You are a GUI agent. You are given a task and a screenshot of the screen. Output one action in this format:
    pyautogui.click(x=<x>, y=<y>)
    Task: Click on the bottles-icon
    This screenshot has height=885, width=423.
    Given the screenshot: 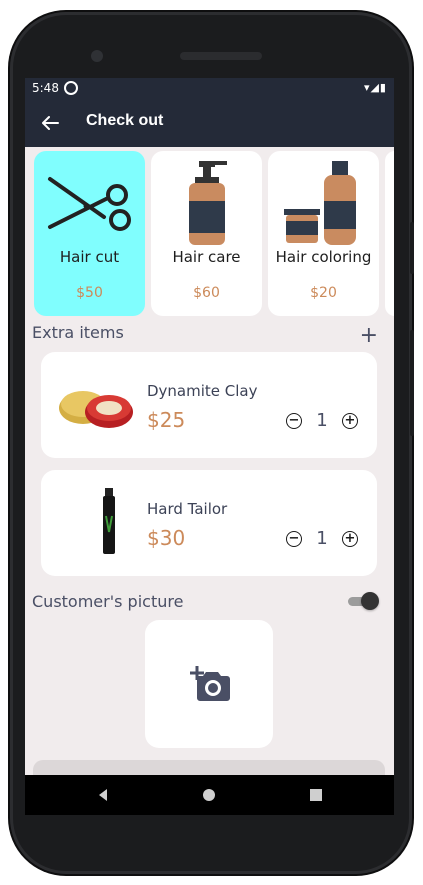 What is the action you would take?
    pyautogui.click(x=320, y=203)
    